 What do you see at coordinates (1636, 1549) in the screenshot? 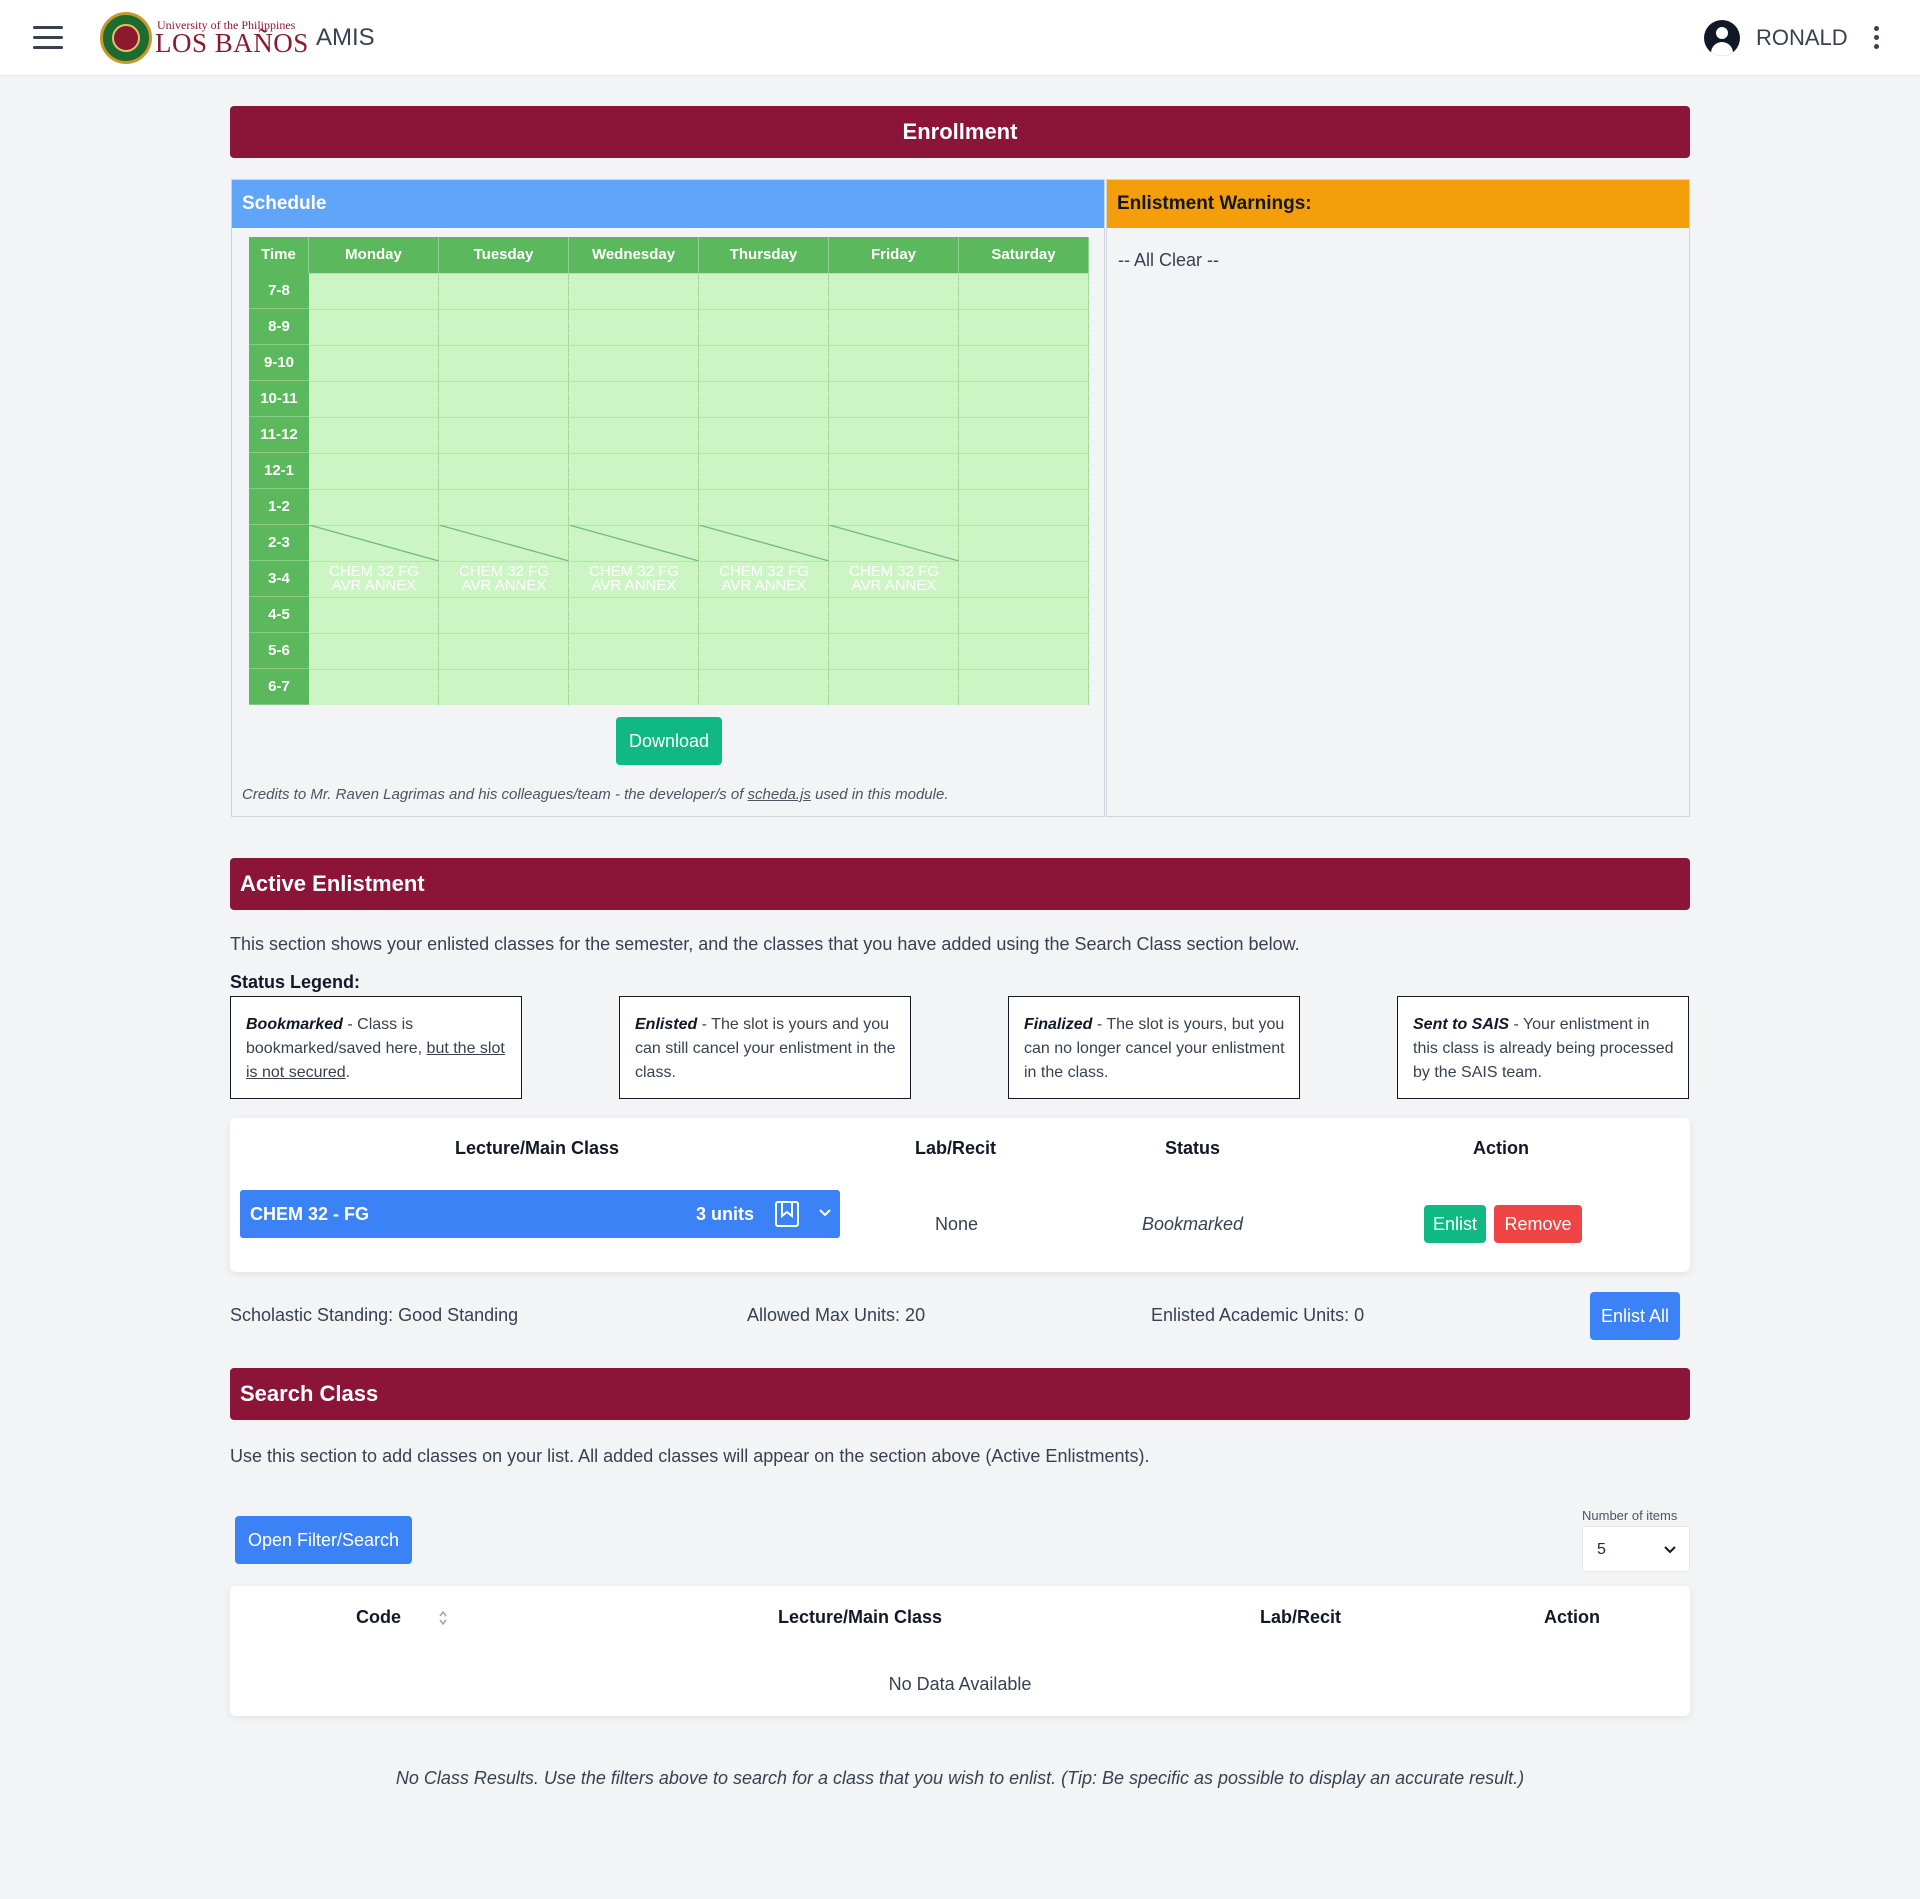
I see `number-of-items-select: 5` at bounding box center [1636, 1549].